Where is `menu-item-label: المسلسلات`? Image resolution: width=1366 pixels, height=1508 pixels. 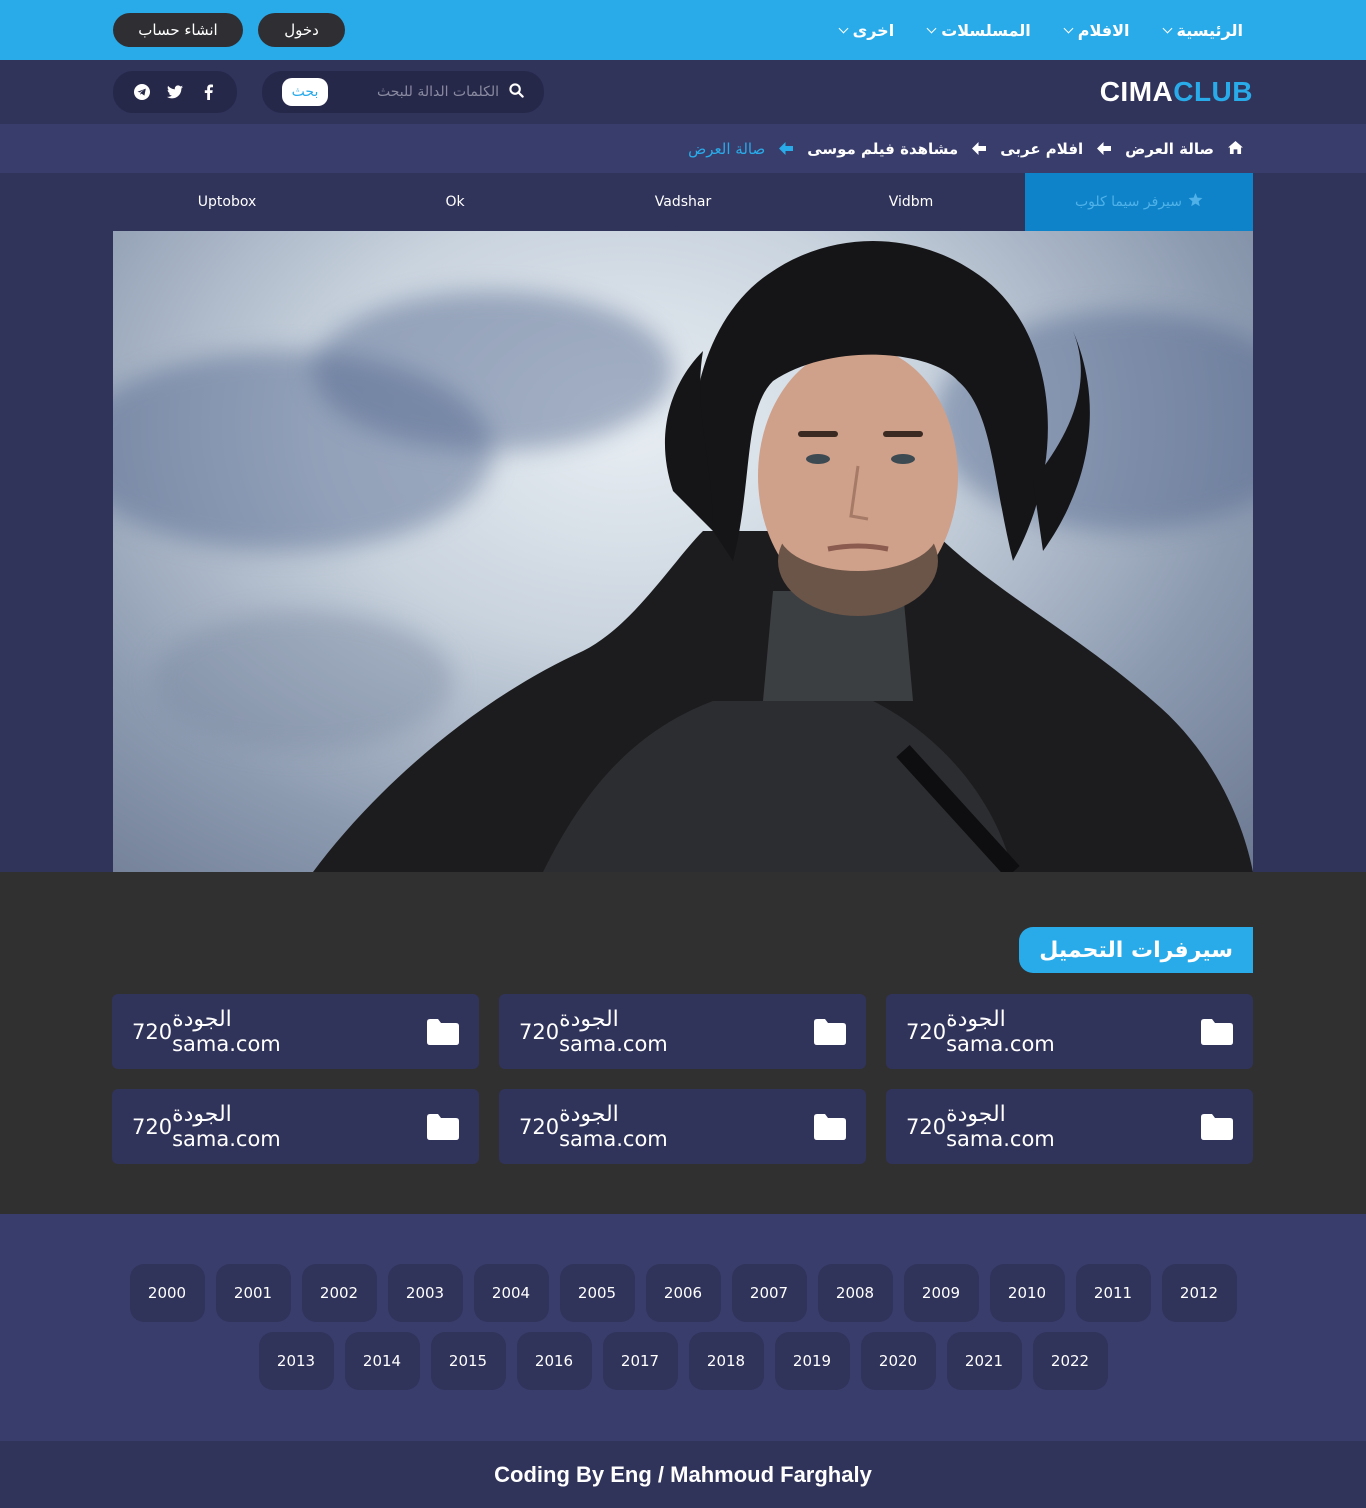 menu-item-label: المسلسلات is located at coordinates (986, 30).